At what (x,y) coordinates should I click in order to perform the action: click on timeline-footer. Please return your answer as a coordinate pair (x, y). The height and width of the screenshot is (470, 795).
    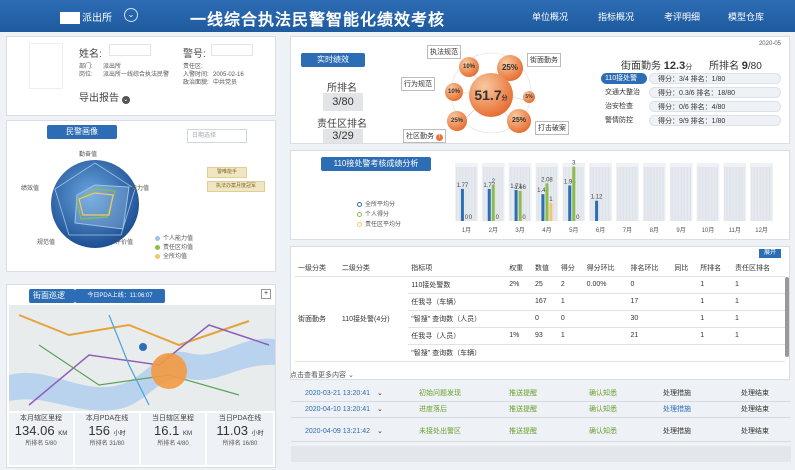
    Looking at the image, I should click on (541, 454).